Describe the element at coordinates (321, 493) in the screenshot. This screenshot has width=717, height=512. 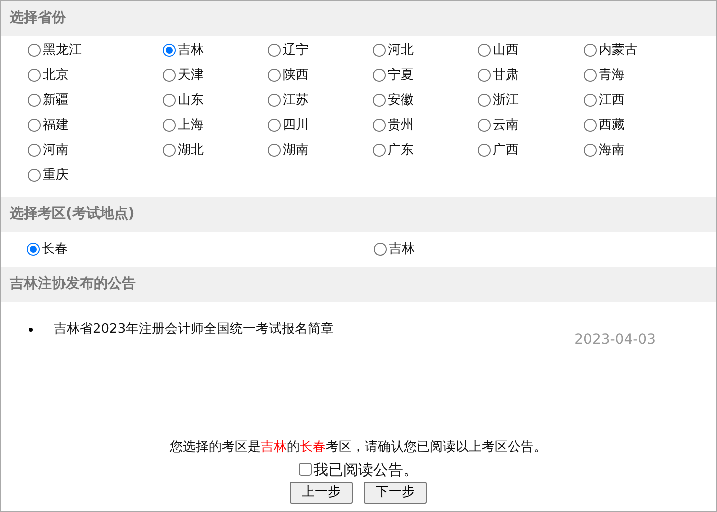
I see `previous-button: 上一步` at that location.